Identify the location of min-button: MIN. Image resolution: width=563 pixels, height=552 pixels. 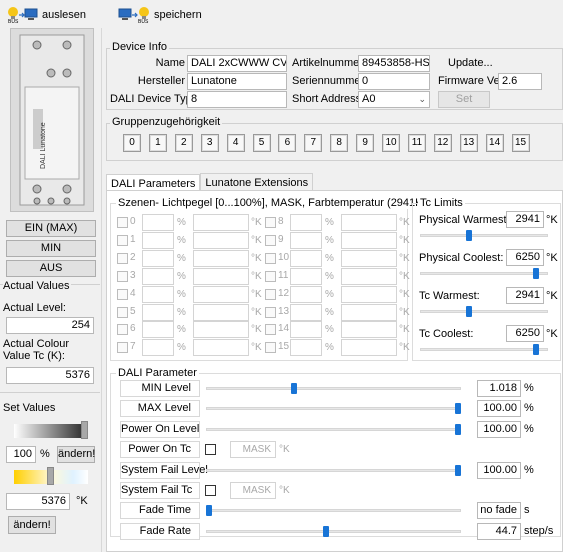
(51, 248).